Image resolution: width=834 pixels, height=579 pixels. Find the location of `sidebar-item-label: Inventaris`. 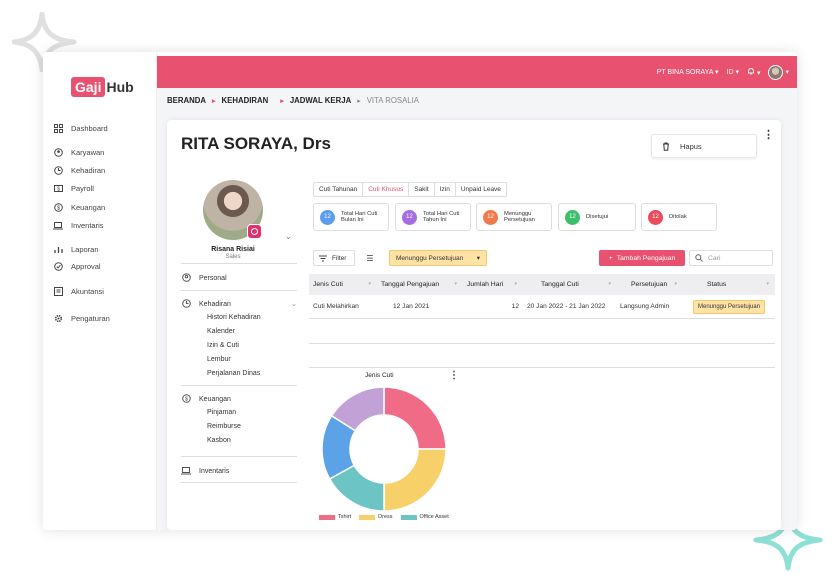

sidebar-item-label: Inventaris is located at coordinates (87, 225).